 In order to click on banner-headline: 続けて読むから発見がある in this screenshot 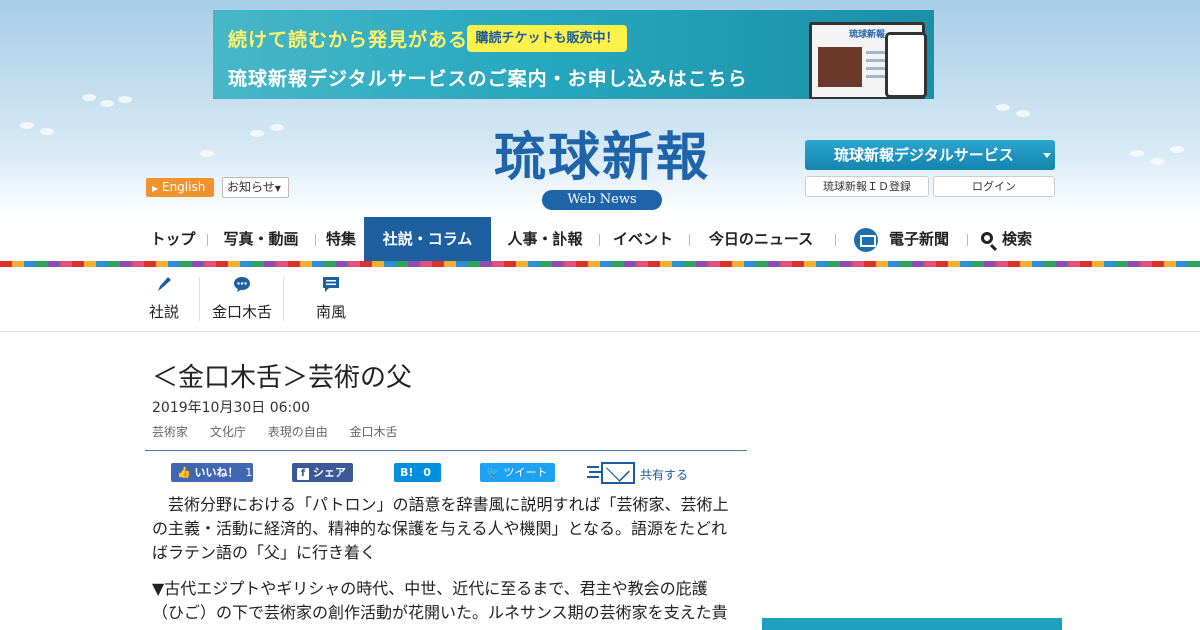, I will do `click(348, 40)`.